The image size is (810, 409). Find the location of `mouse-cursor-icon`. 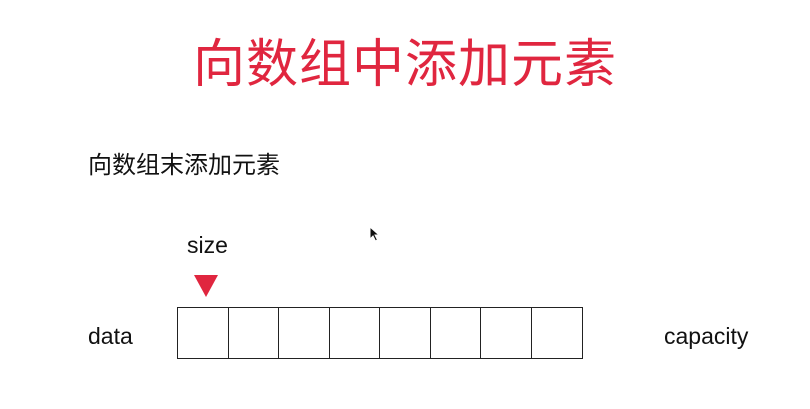

mouse-cursor-icon is located at coordinates (375, 234).